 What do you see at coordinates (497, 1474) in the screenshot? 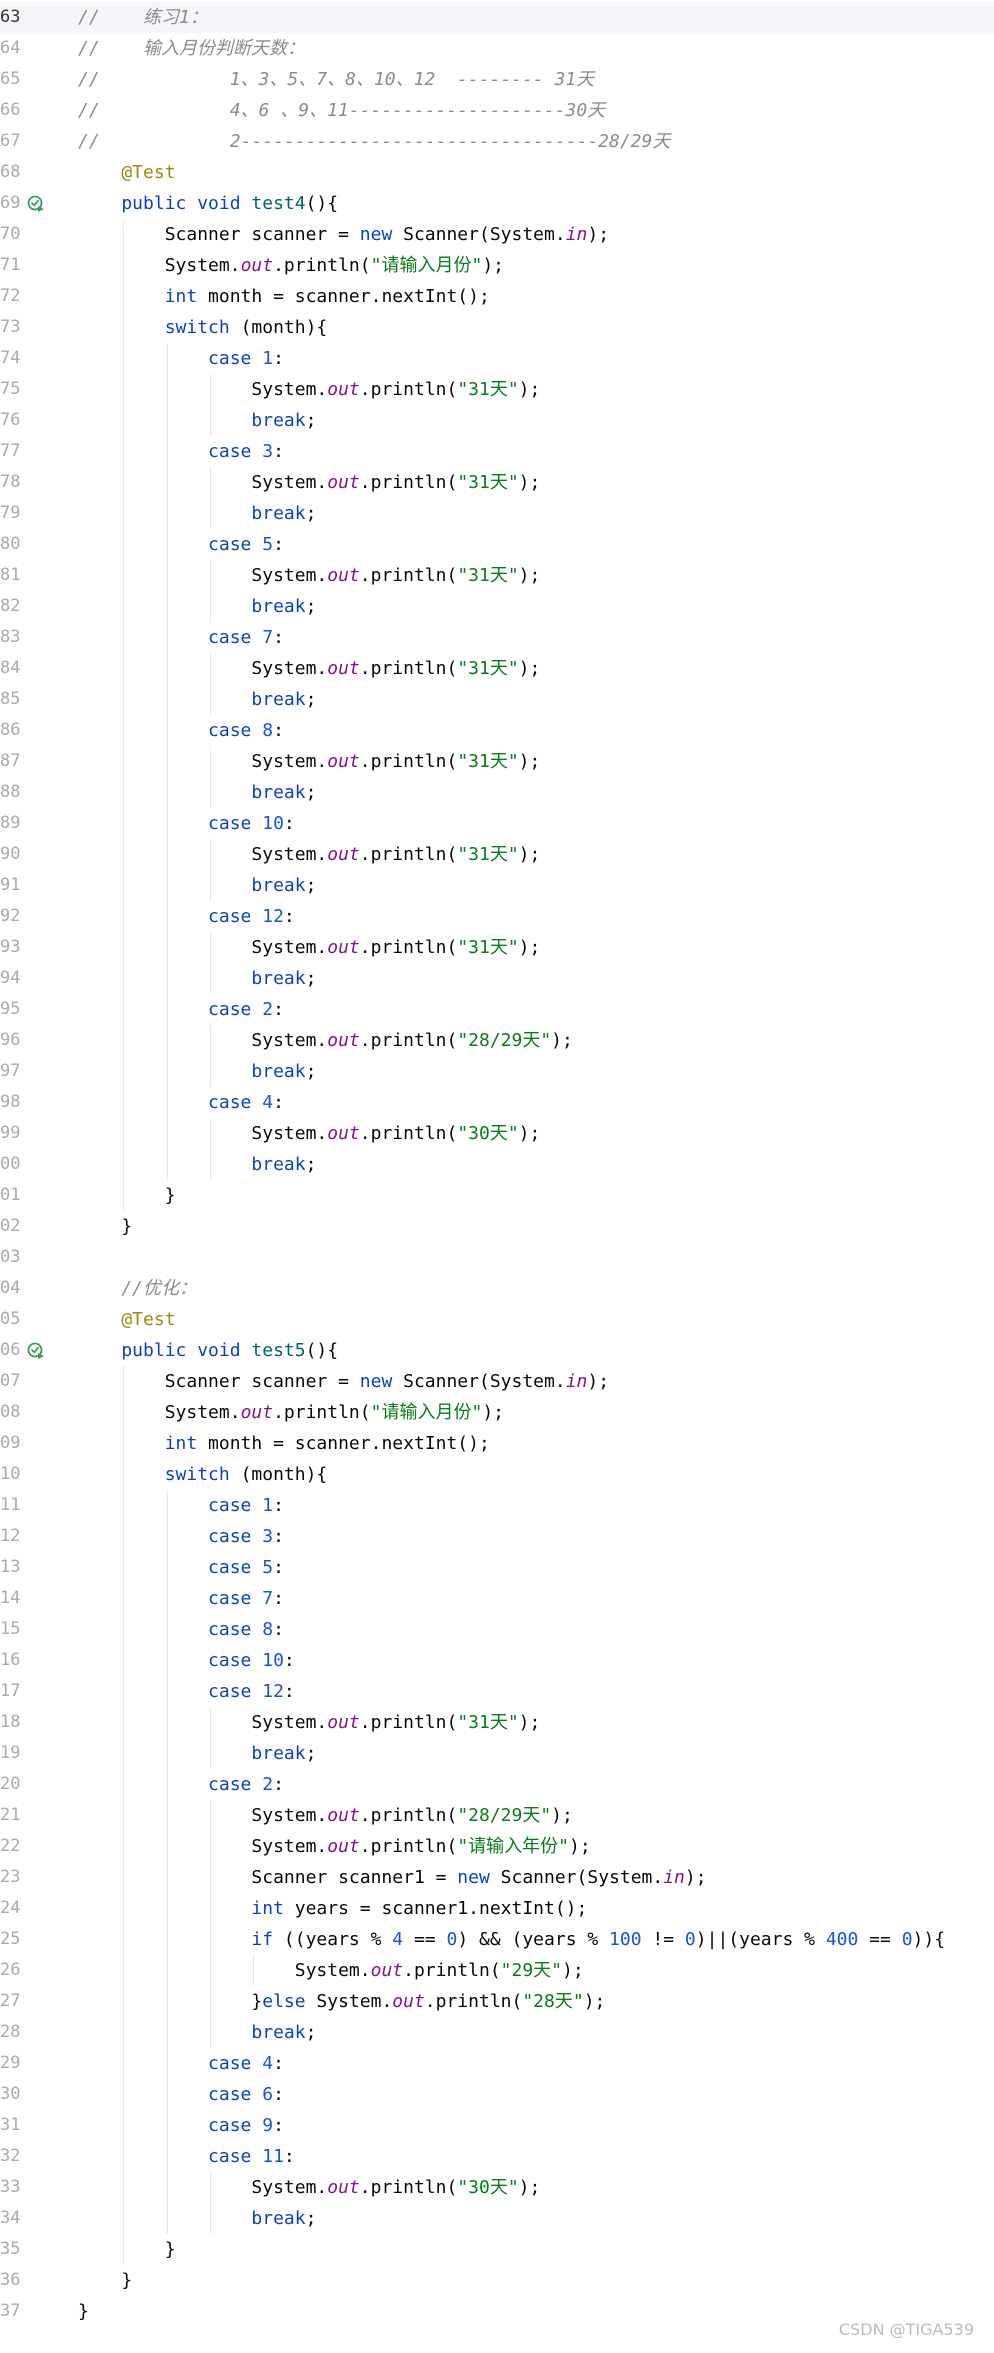
I see `code-line: 10 switch (month){` at bounding box center [497, 1474].